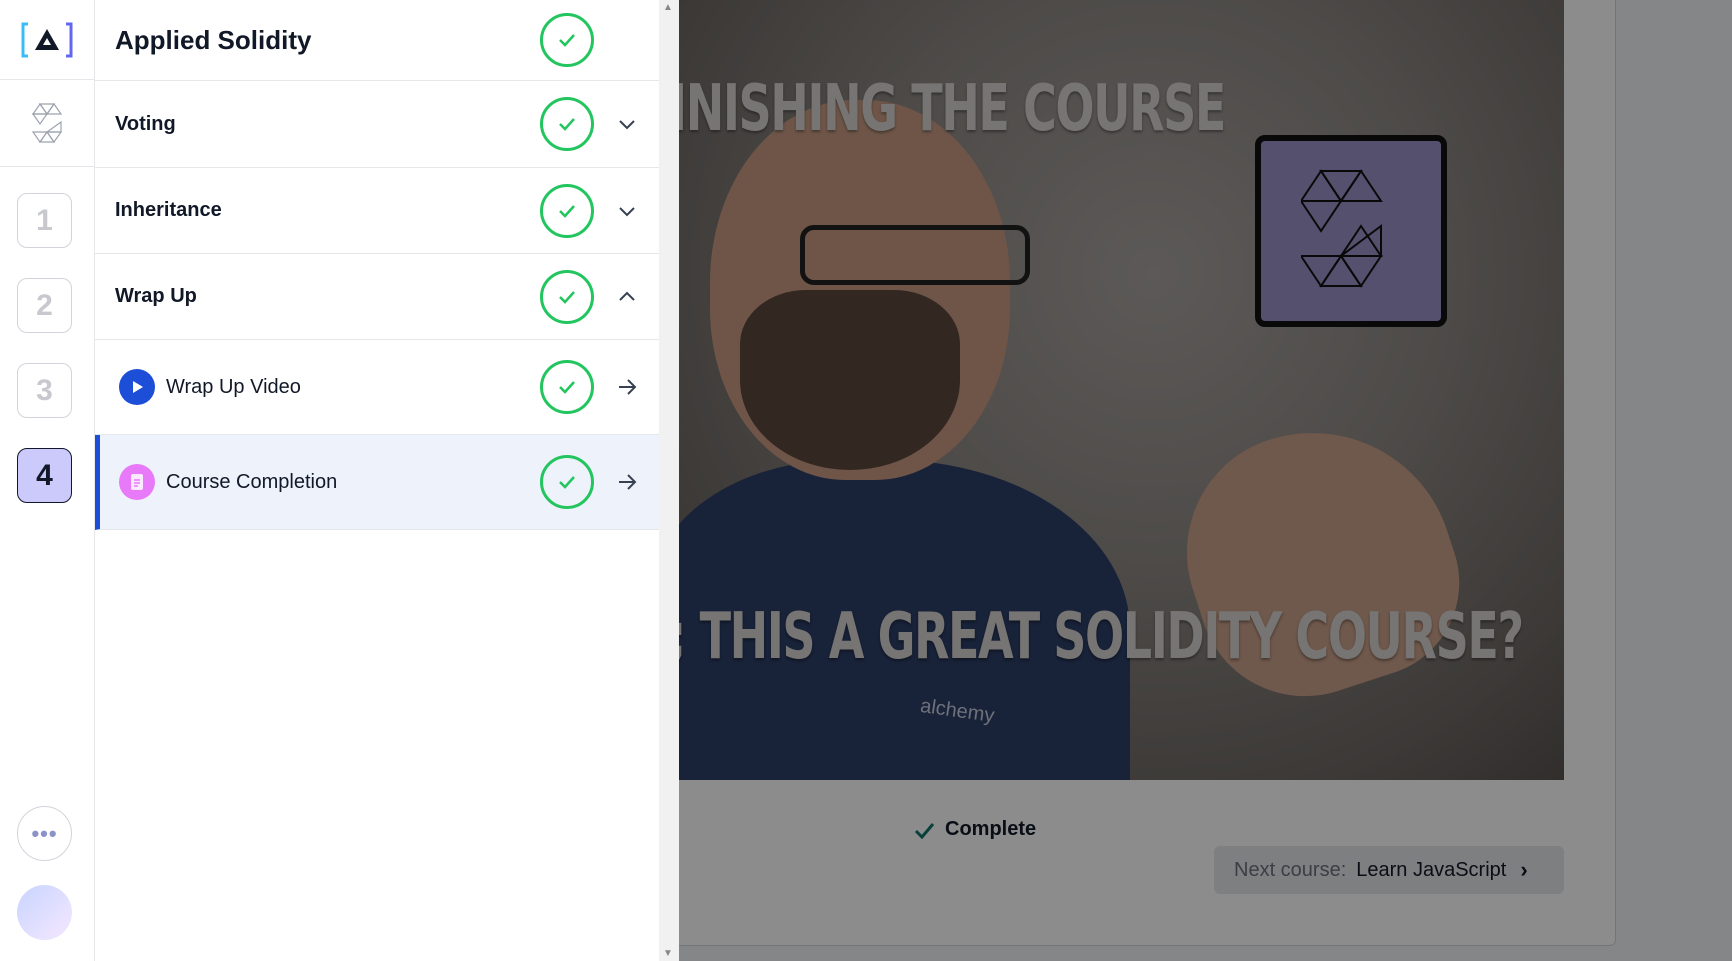 Image resolution: width=1732 pixels, height=961 pixels. I want to click on course-icon-tab, so click(47, 123).